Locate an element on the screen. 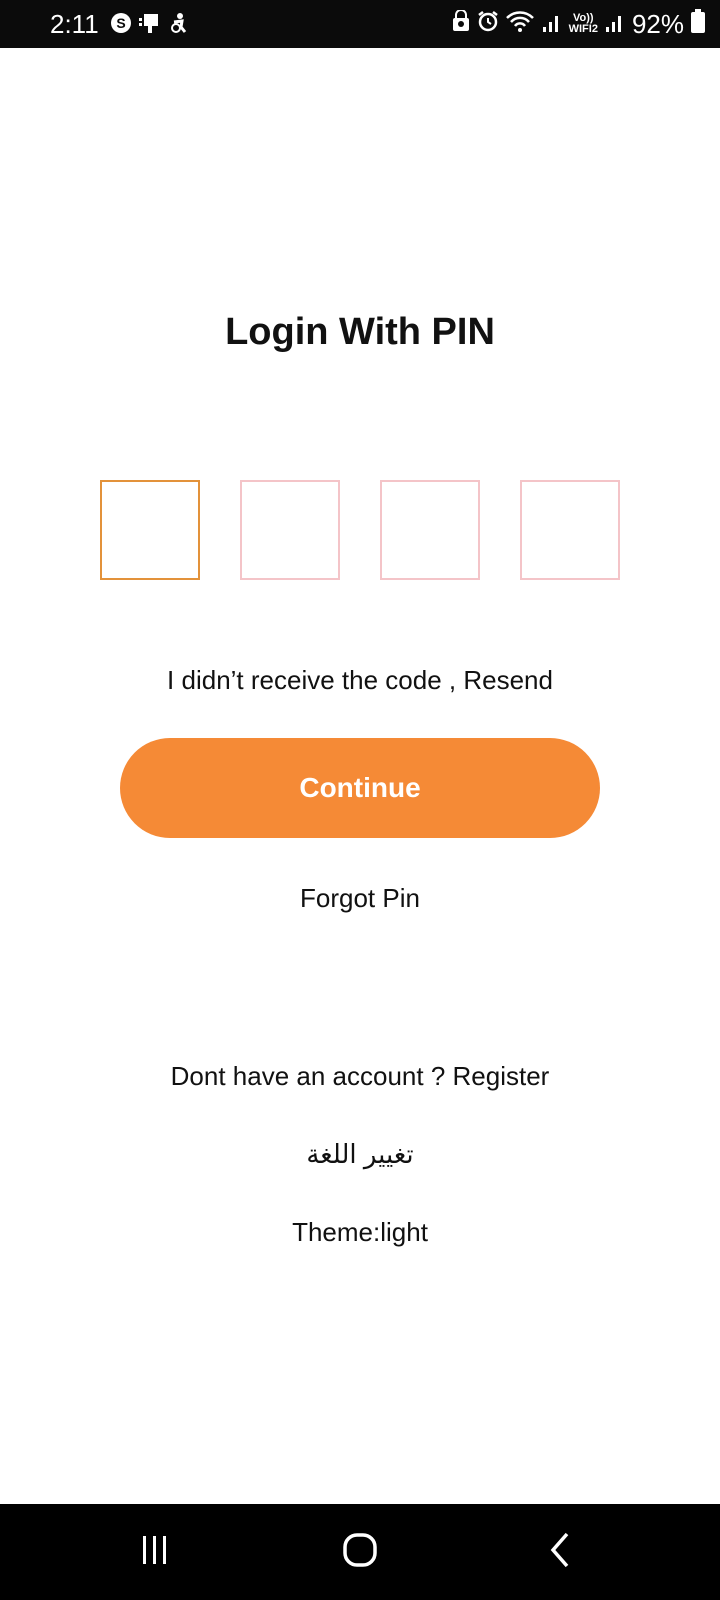  navigation-bar is located at coordinates (360, 1552).